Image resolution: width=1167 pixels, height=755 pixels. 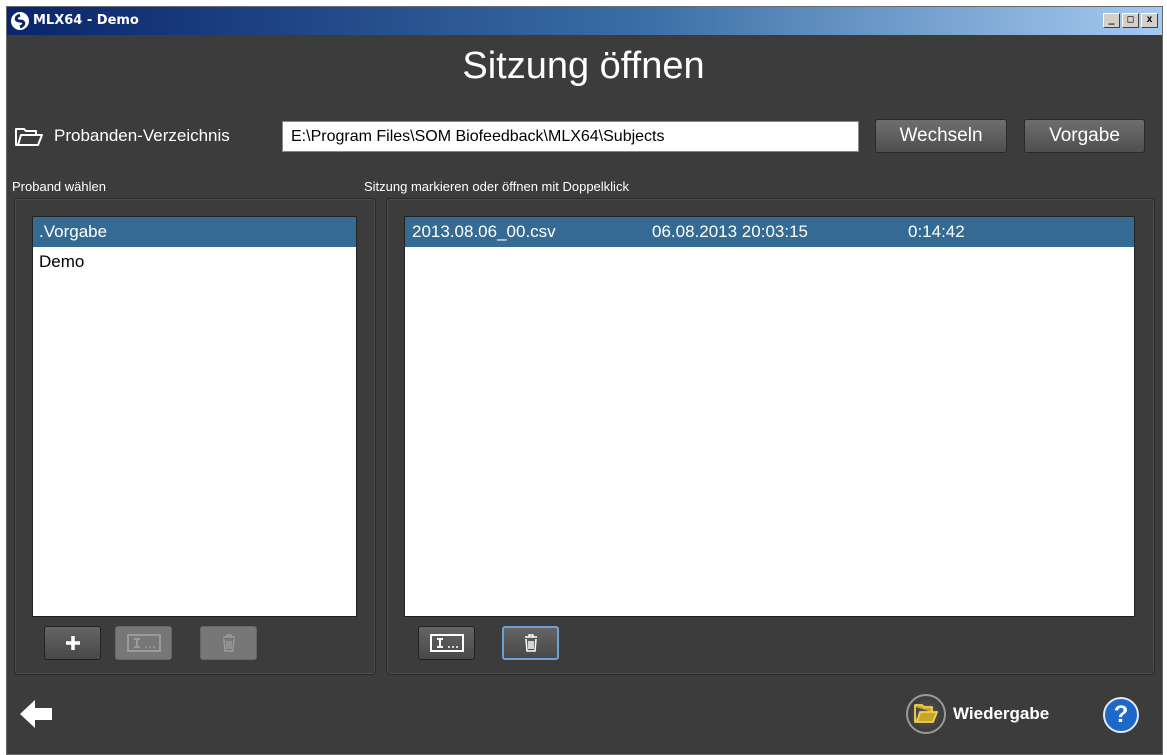 What do you see at coordinates (583, 66) in the screenshot?
I see `page-title: Sitzung öffnen` at bounding box center [583, 66].